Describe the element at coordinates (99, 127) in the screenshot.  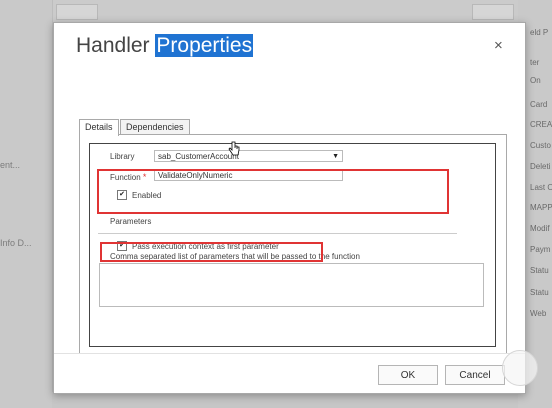
I see `tab-details: Details` at that location.